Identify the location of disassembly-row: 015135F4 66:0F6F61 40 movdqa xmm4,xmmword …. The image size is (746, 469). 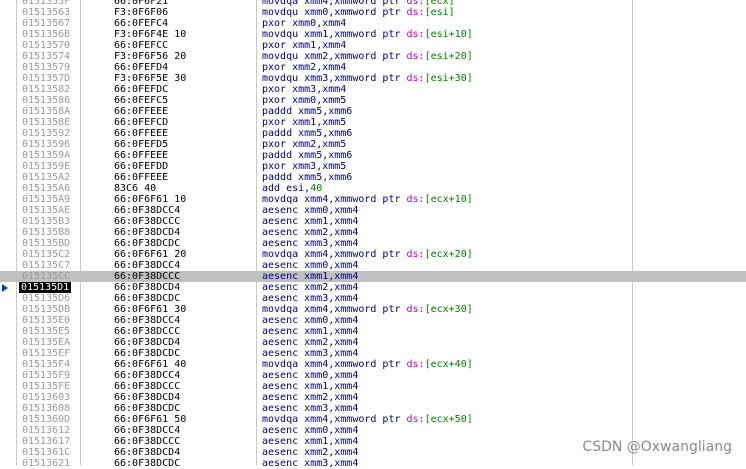
(373, 364).